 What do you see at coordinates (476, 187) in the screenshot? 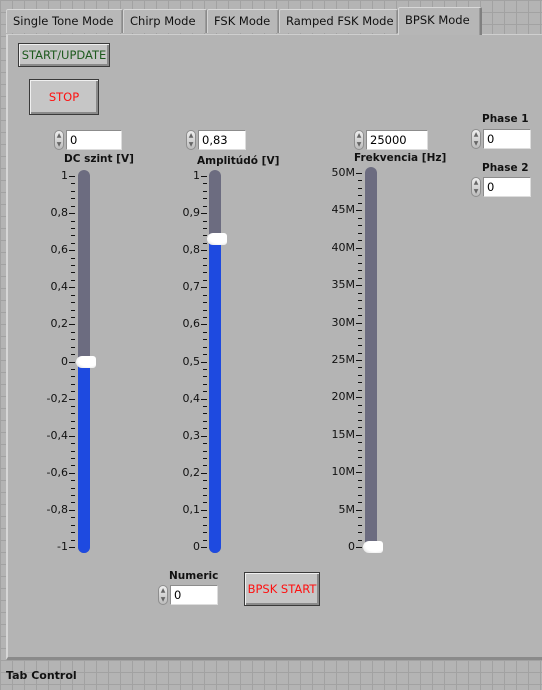
I see `phase2-spinner: ▲ ▼` at bounding box center [476, 187].